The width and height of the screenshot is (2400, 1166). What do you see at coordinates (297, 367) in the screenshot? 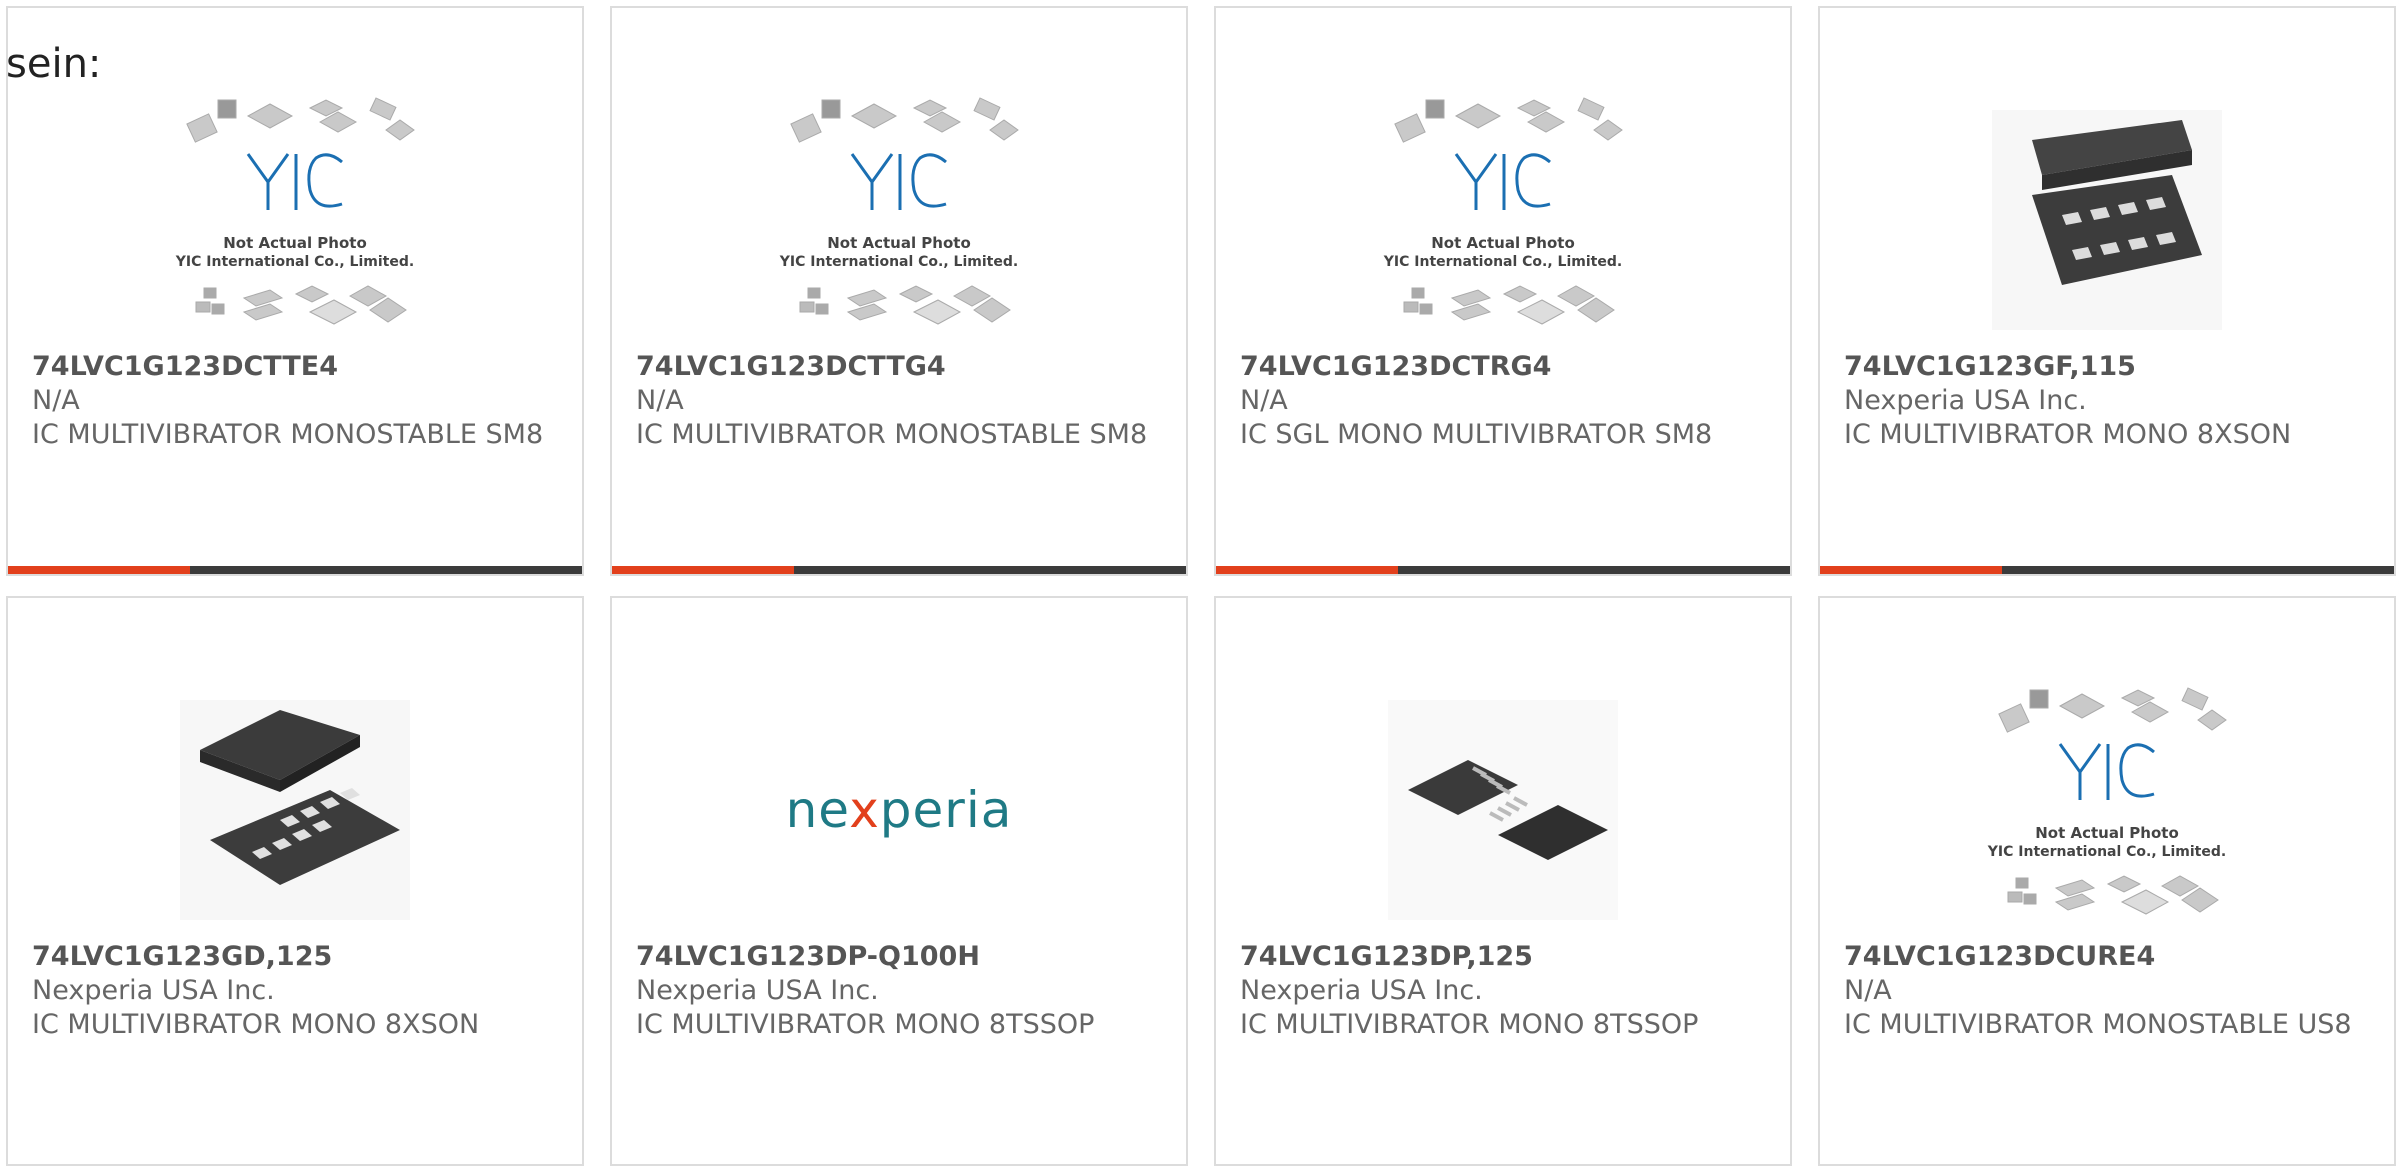
I see `part-number: 74LVC1G123DCTTE4` at bounding box center [297, 367].